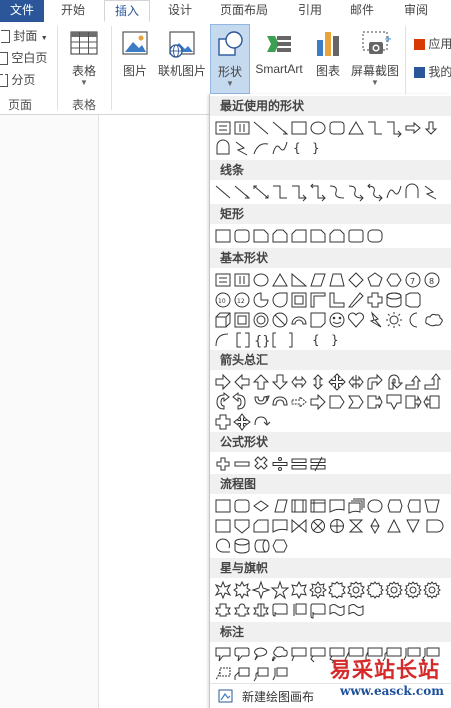  I want to click on shapes-icon, so click(230, 45).